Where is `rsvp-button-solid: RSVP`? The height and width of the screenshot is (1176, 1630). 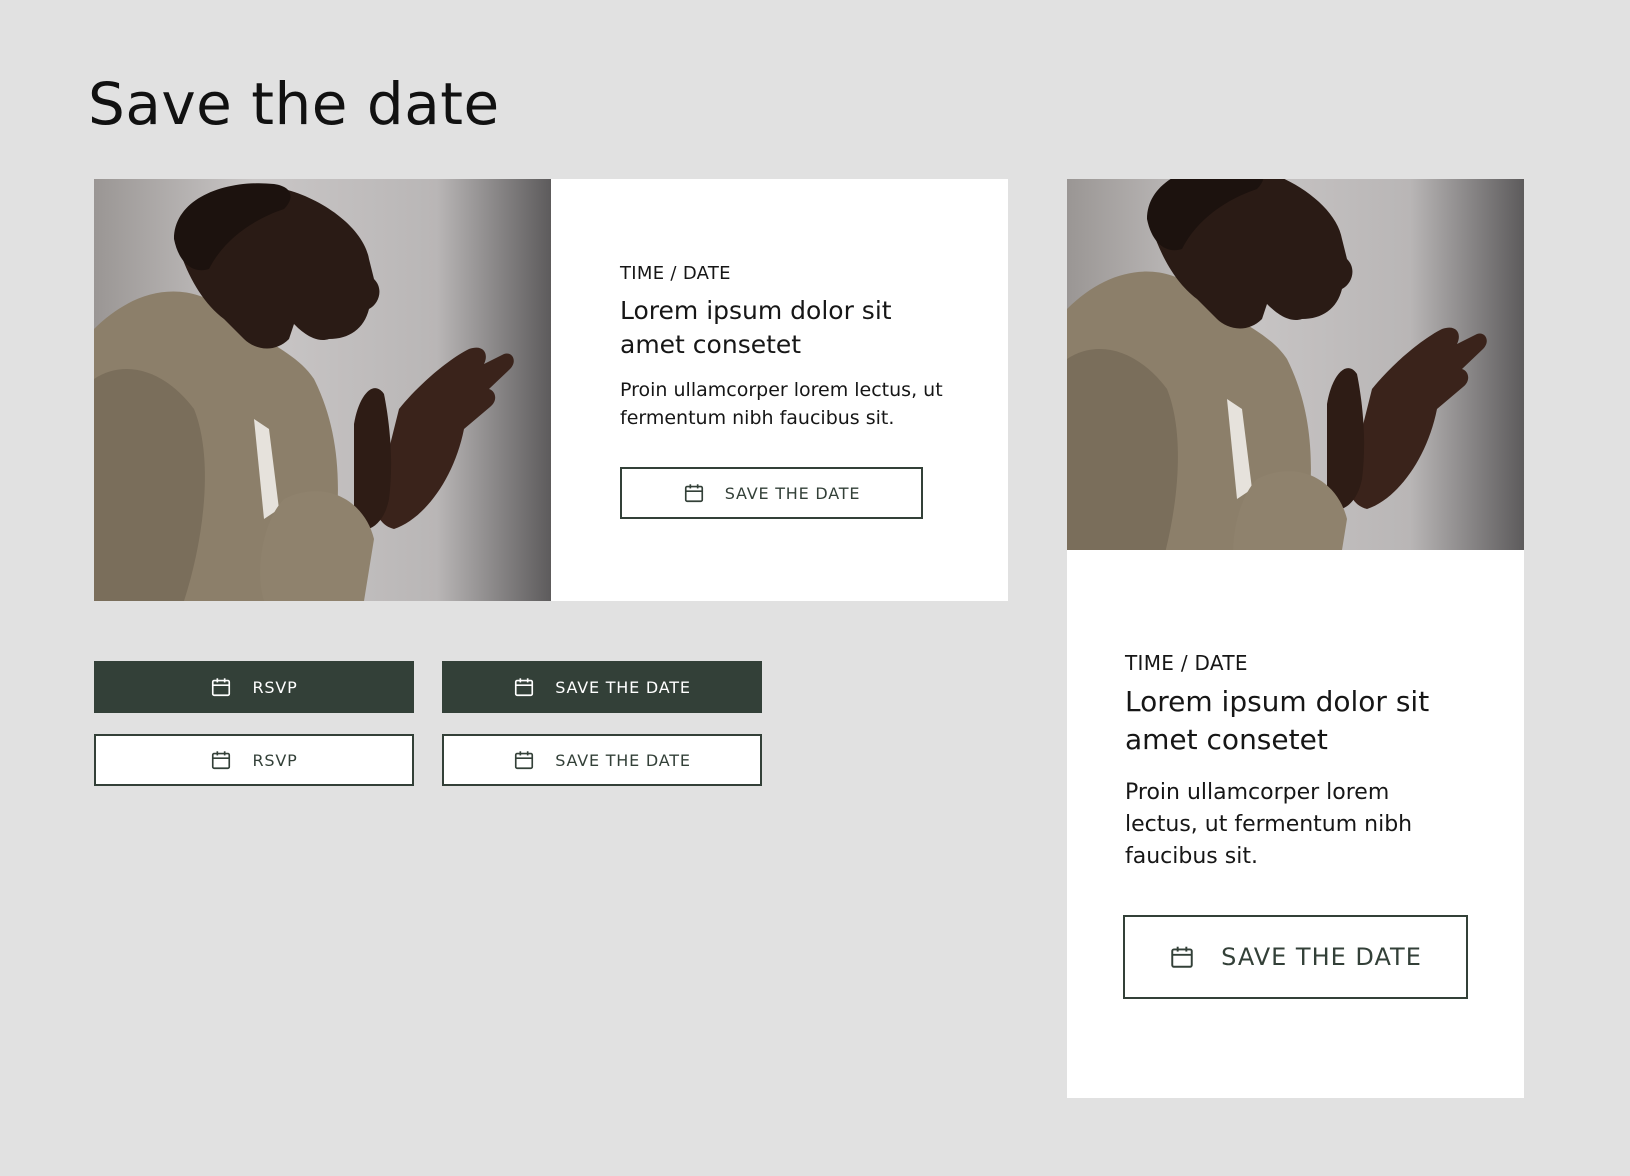 rsvp-button-solid: RSVP is located at coordinates (254, 687).